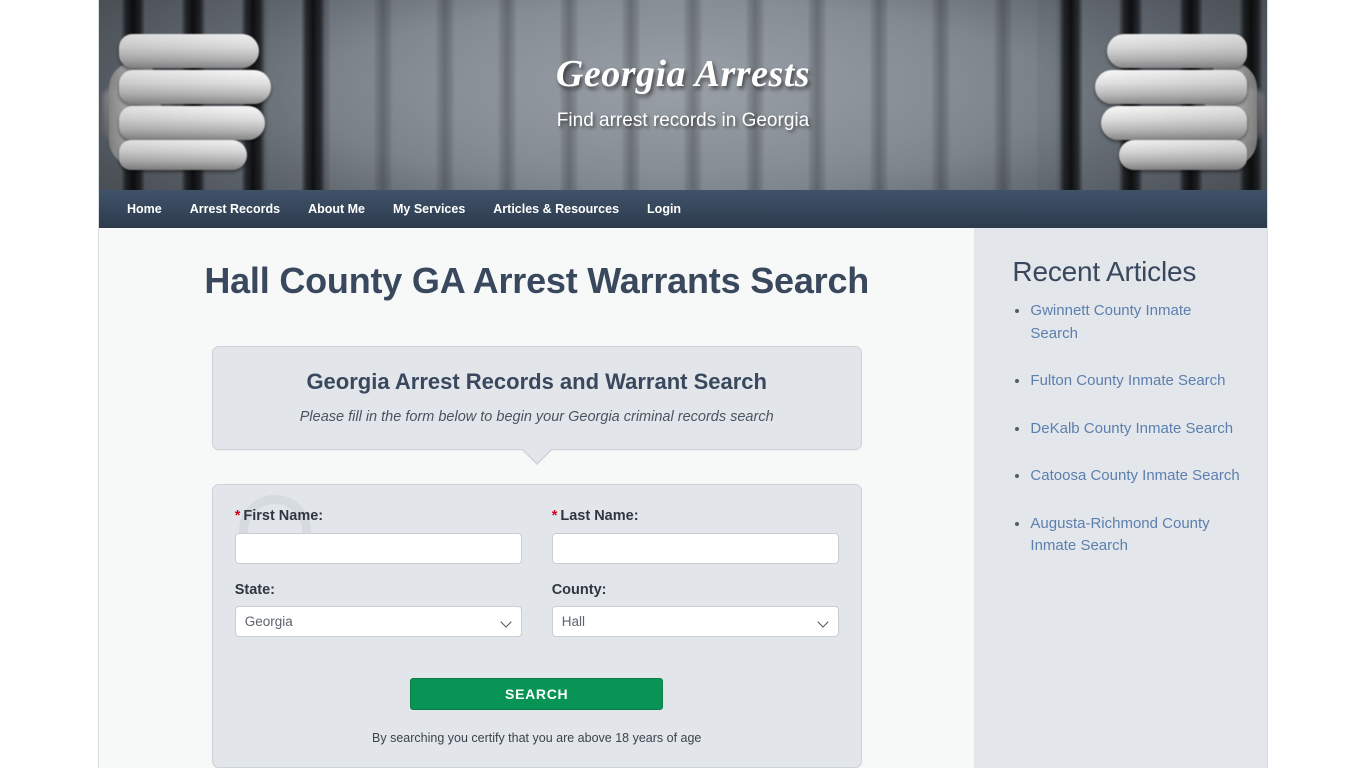 The width and height of the screenshot is (1366, 768). Describe the element at coordinates (254, 589) in the screenshot. I see `state-label: State:` at that location.